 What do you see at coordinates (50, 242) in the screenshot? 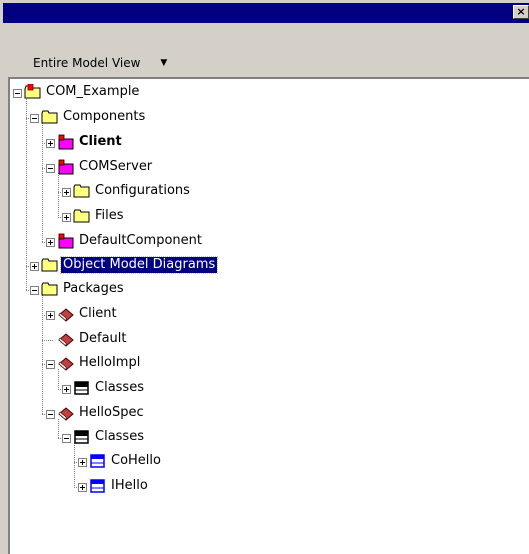
I see `expand-defaultcomponent-toggle` at bounding box center [50, 242].